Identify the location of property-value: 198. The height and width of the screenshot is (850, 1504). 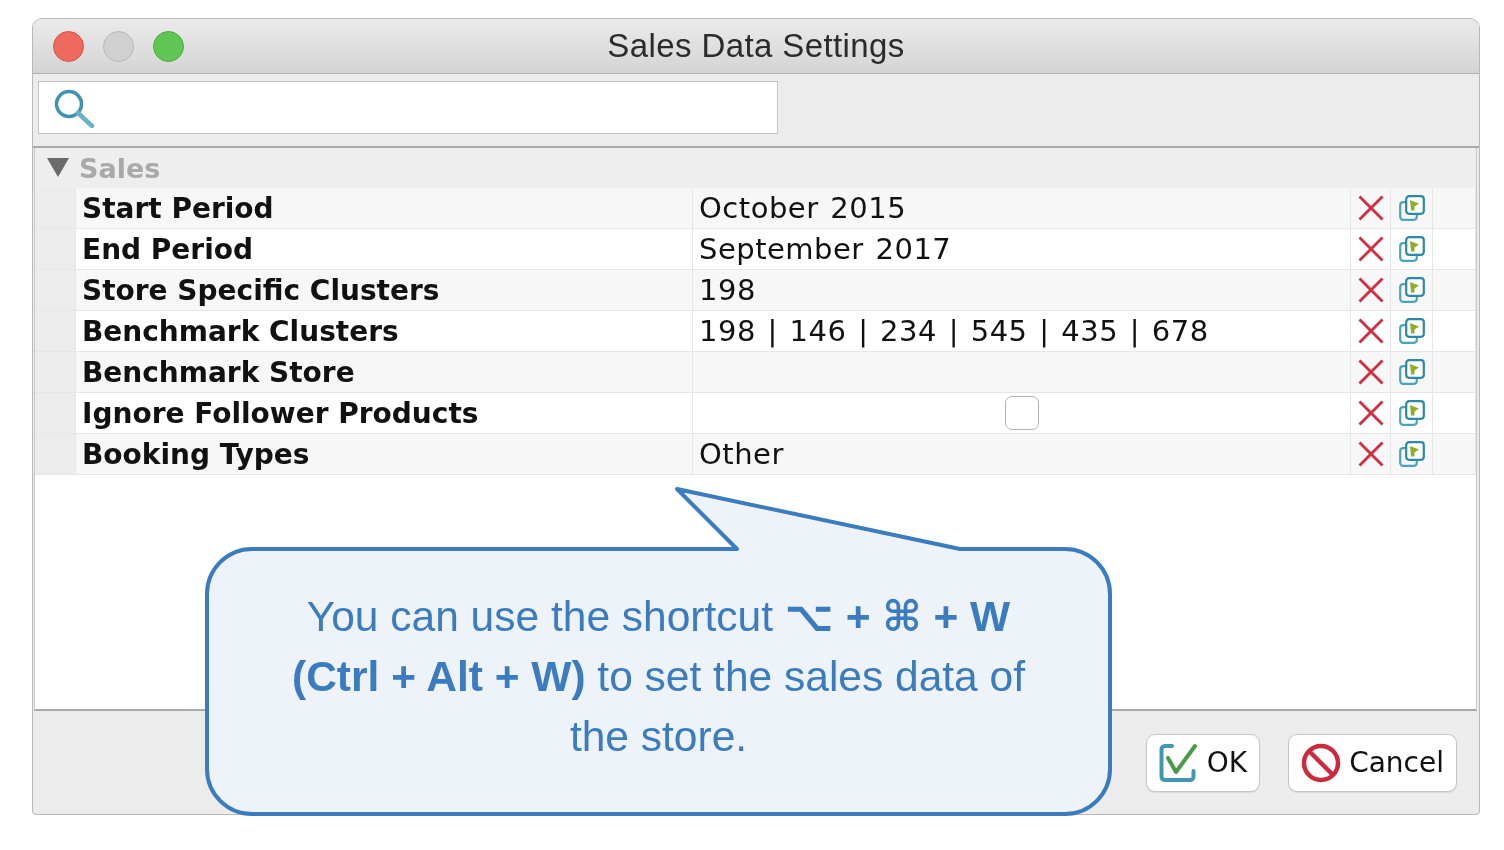
(1022, 290).